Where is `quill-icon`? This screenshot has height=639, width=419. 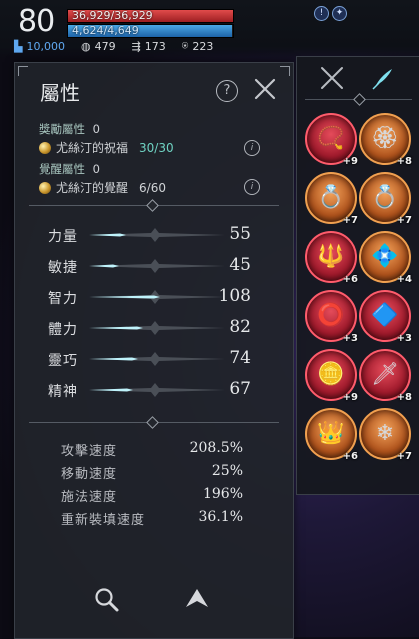 quill-icon is located at coordinates (382, 78).